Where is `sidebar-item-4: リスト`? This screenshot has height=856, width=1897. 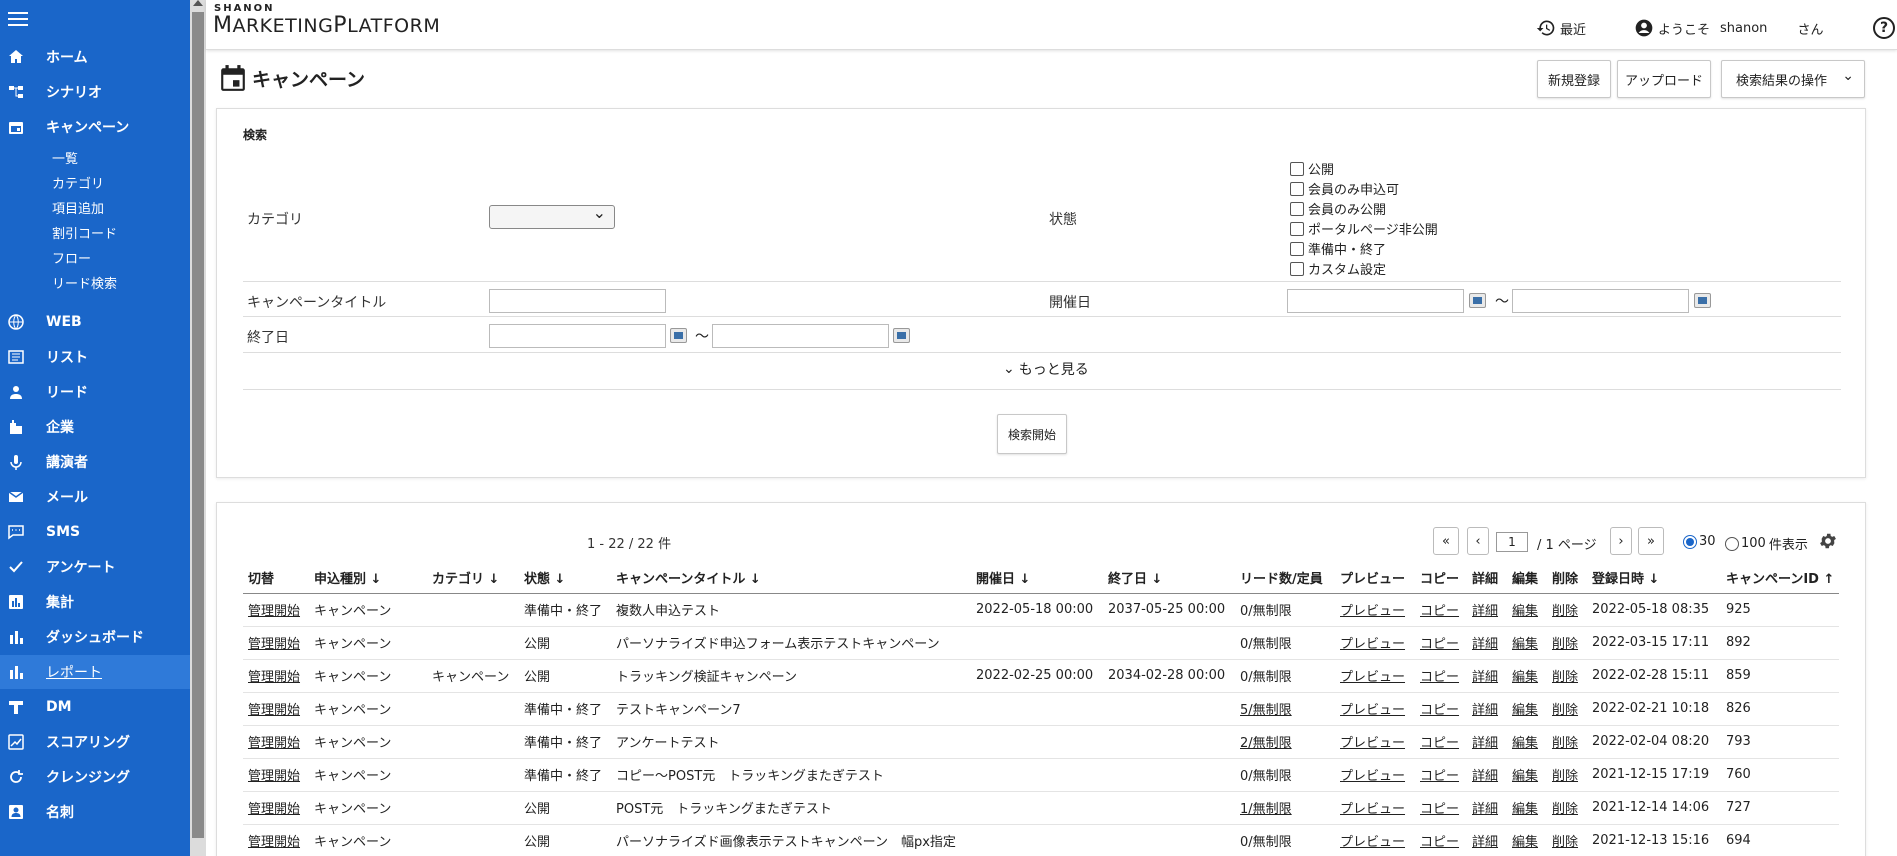
sidebar-item-4: リスト is located at coordinates (95, 357).